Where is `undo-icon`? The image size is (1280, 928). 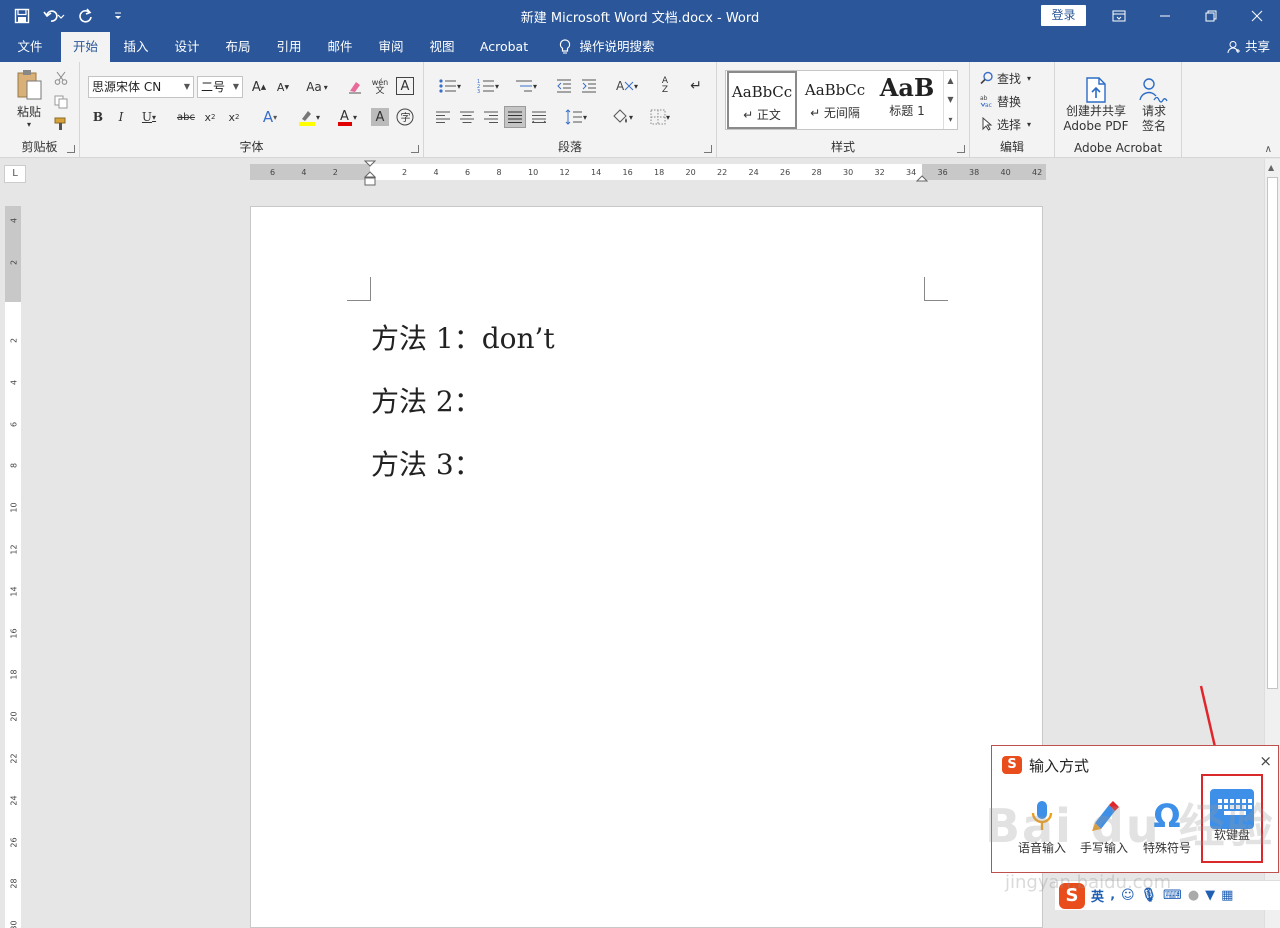 undo-icon is located at coordinates (54, 16).